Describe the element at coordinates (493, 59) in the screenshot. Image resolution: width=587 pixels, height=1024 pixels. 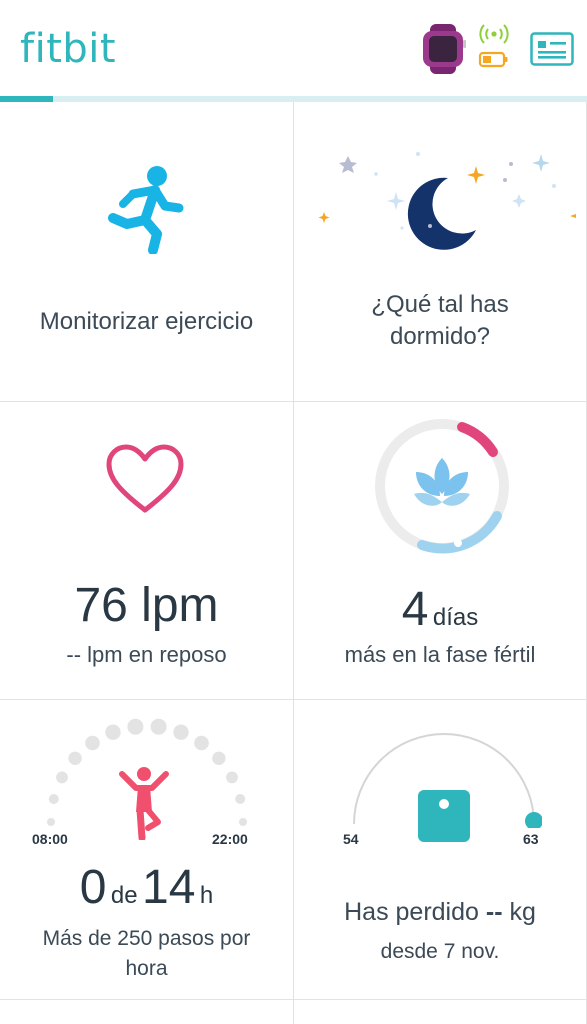
I see `battery-low-icon` at that location.